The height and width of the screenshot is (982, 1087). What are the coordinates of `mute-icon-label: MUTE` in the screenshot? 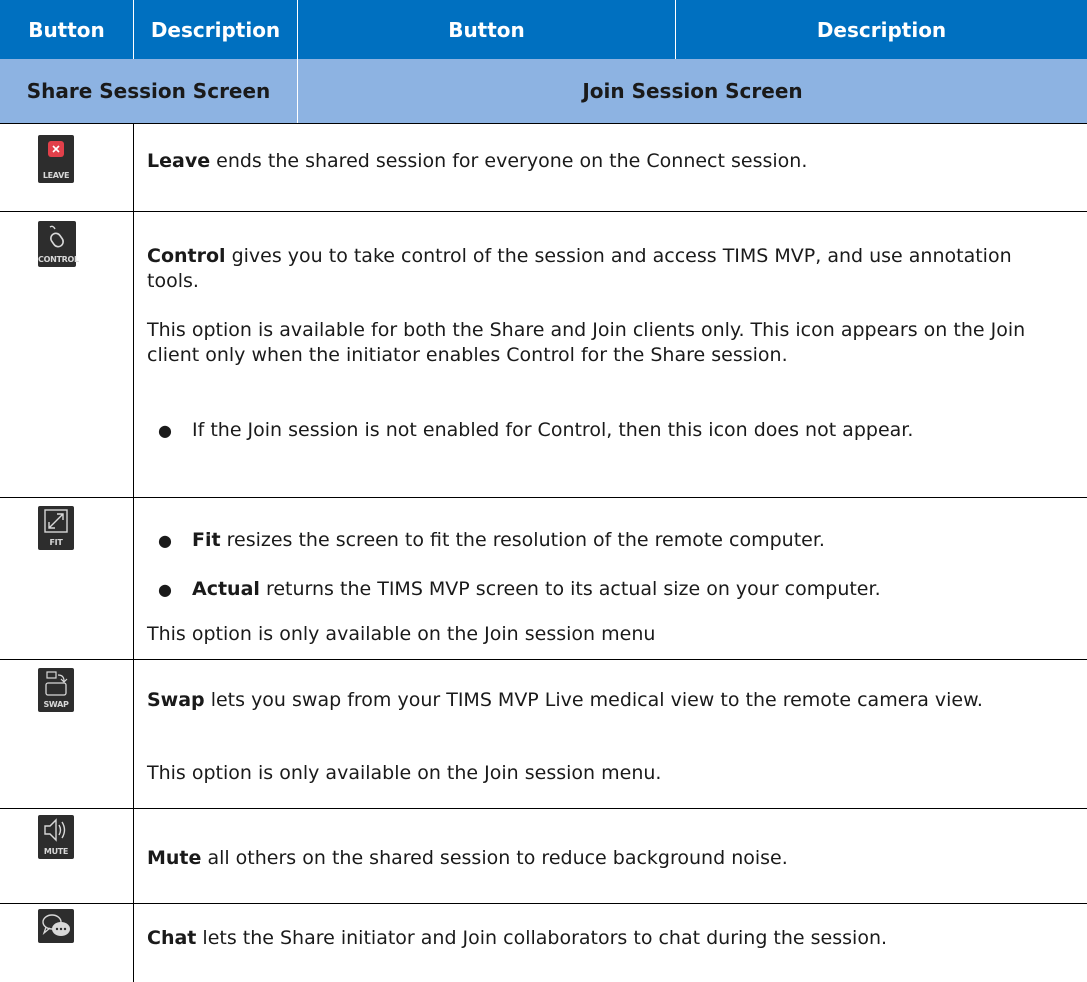 It's located at (56, 851).